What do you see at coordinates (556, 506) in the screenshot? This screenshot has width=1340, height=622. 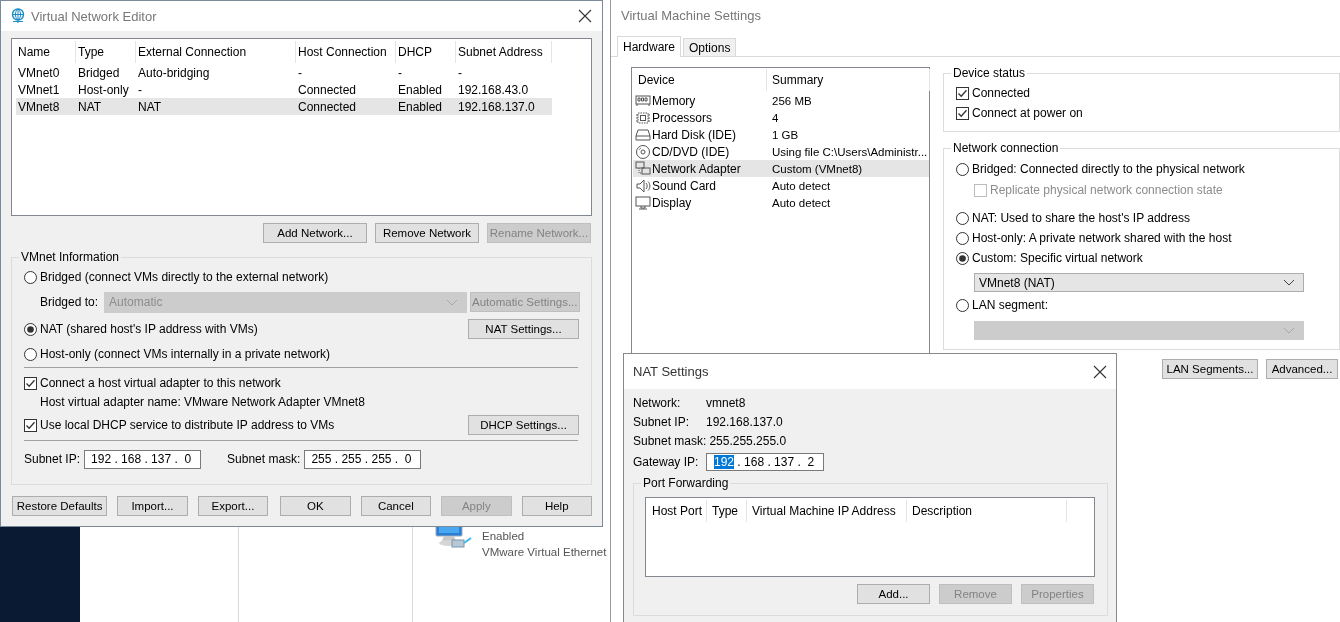 I see `dialog-button: Help` at bounding box center [556, 506].